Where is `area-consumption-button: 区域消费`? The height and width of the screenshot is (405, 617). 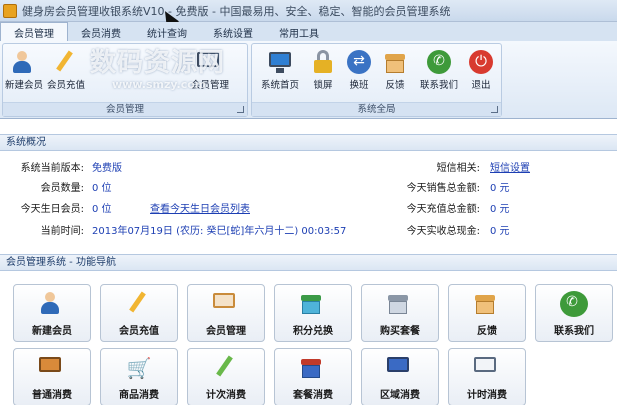
area-consumption-button: 区域消费 is located at coordinates (400, 376).